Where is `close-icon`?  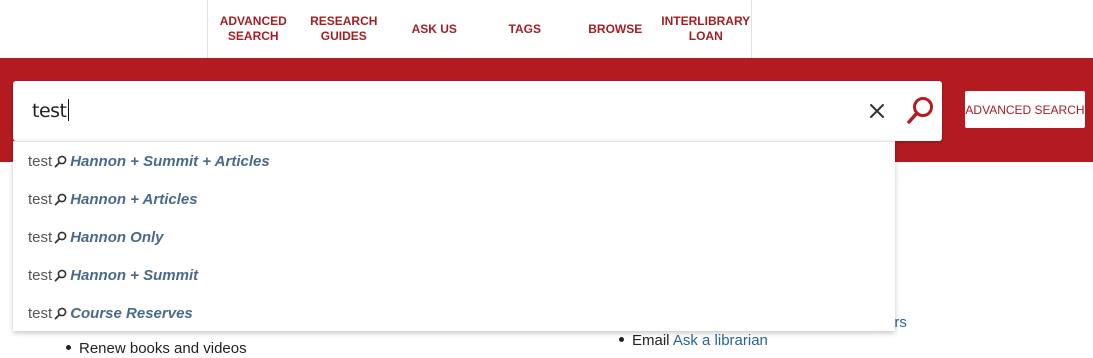 close-icon is located at coordinates (877, 111).